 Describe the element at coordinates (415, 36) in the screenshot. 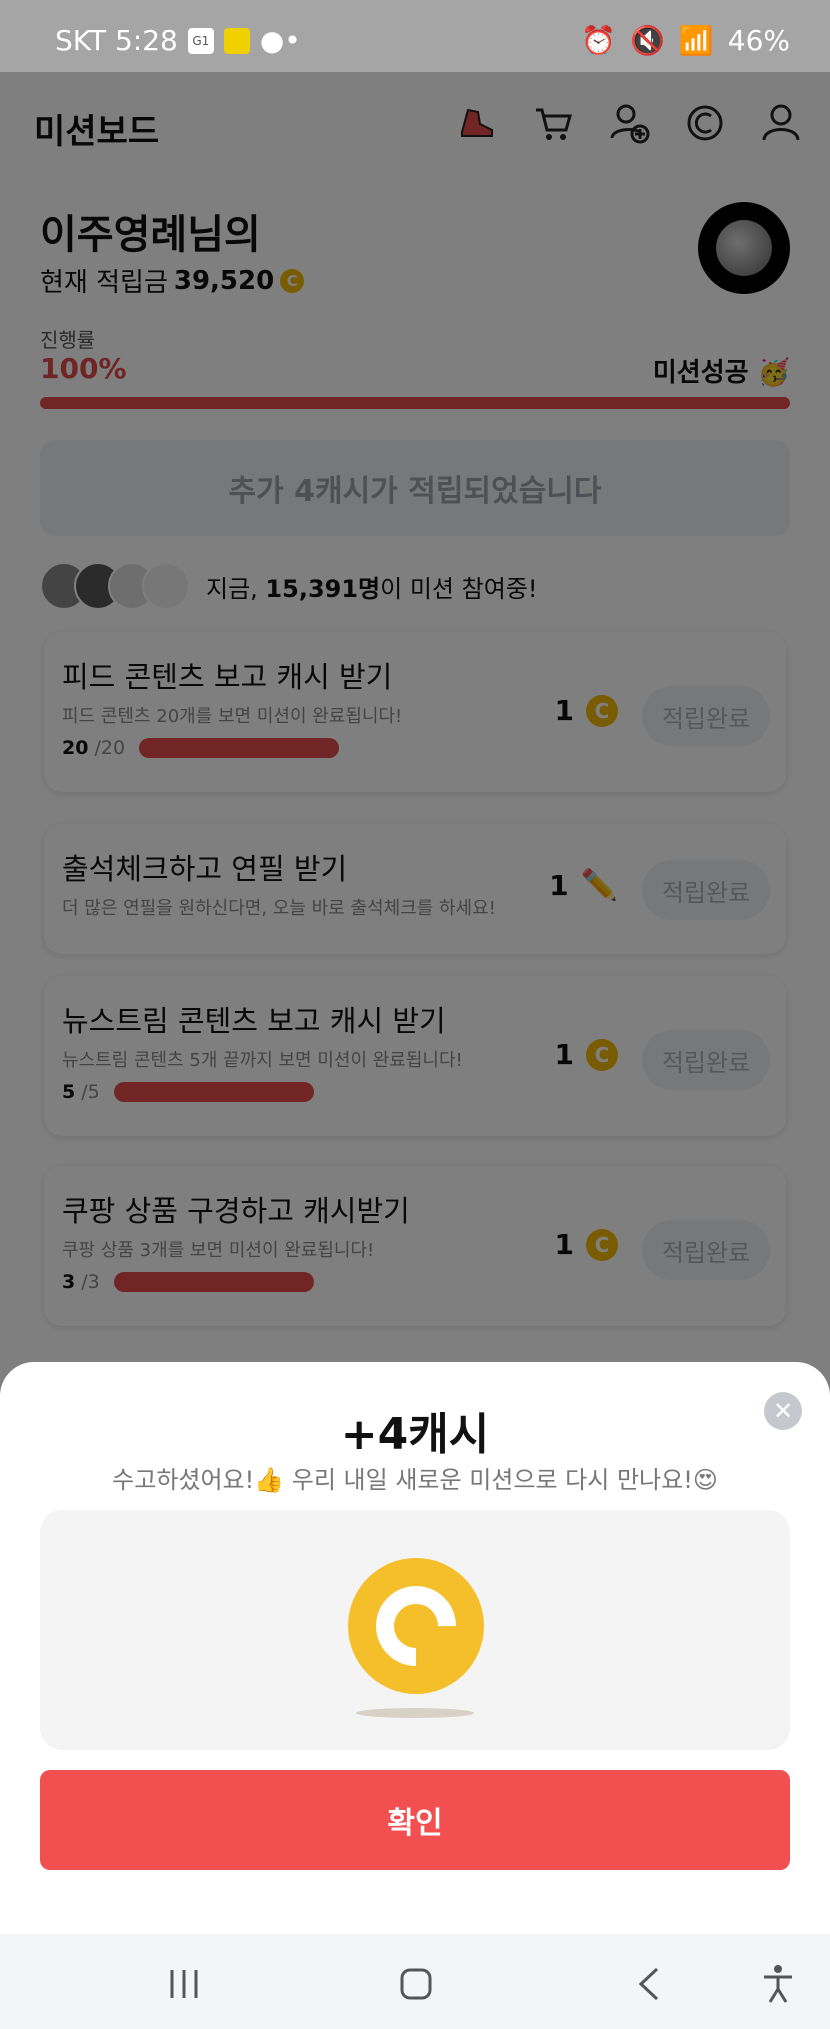

I see `status-bar: SKT 5:28 G1 ●• ⏰ 🔇 📶 46%` at that location.